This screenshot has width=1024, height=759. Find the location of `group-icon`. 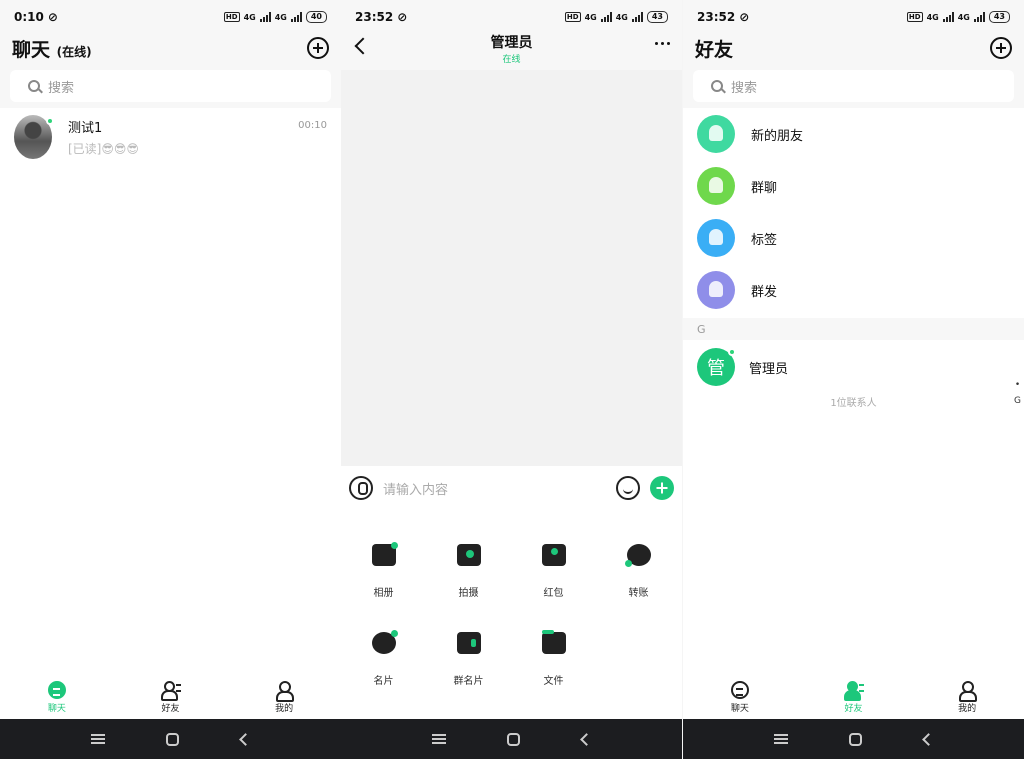

group-icon is located at coordinates (716, 186).